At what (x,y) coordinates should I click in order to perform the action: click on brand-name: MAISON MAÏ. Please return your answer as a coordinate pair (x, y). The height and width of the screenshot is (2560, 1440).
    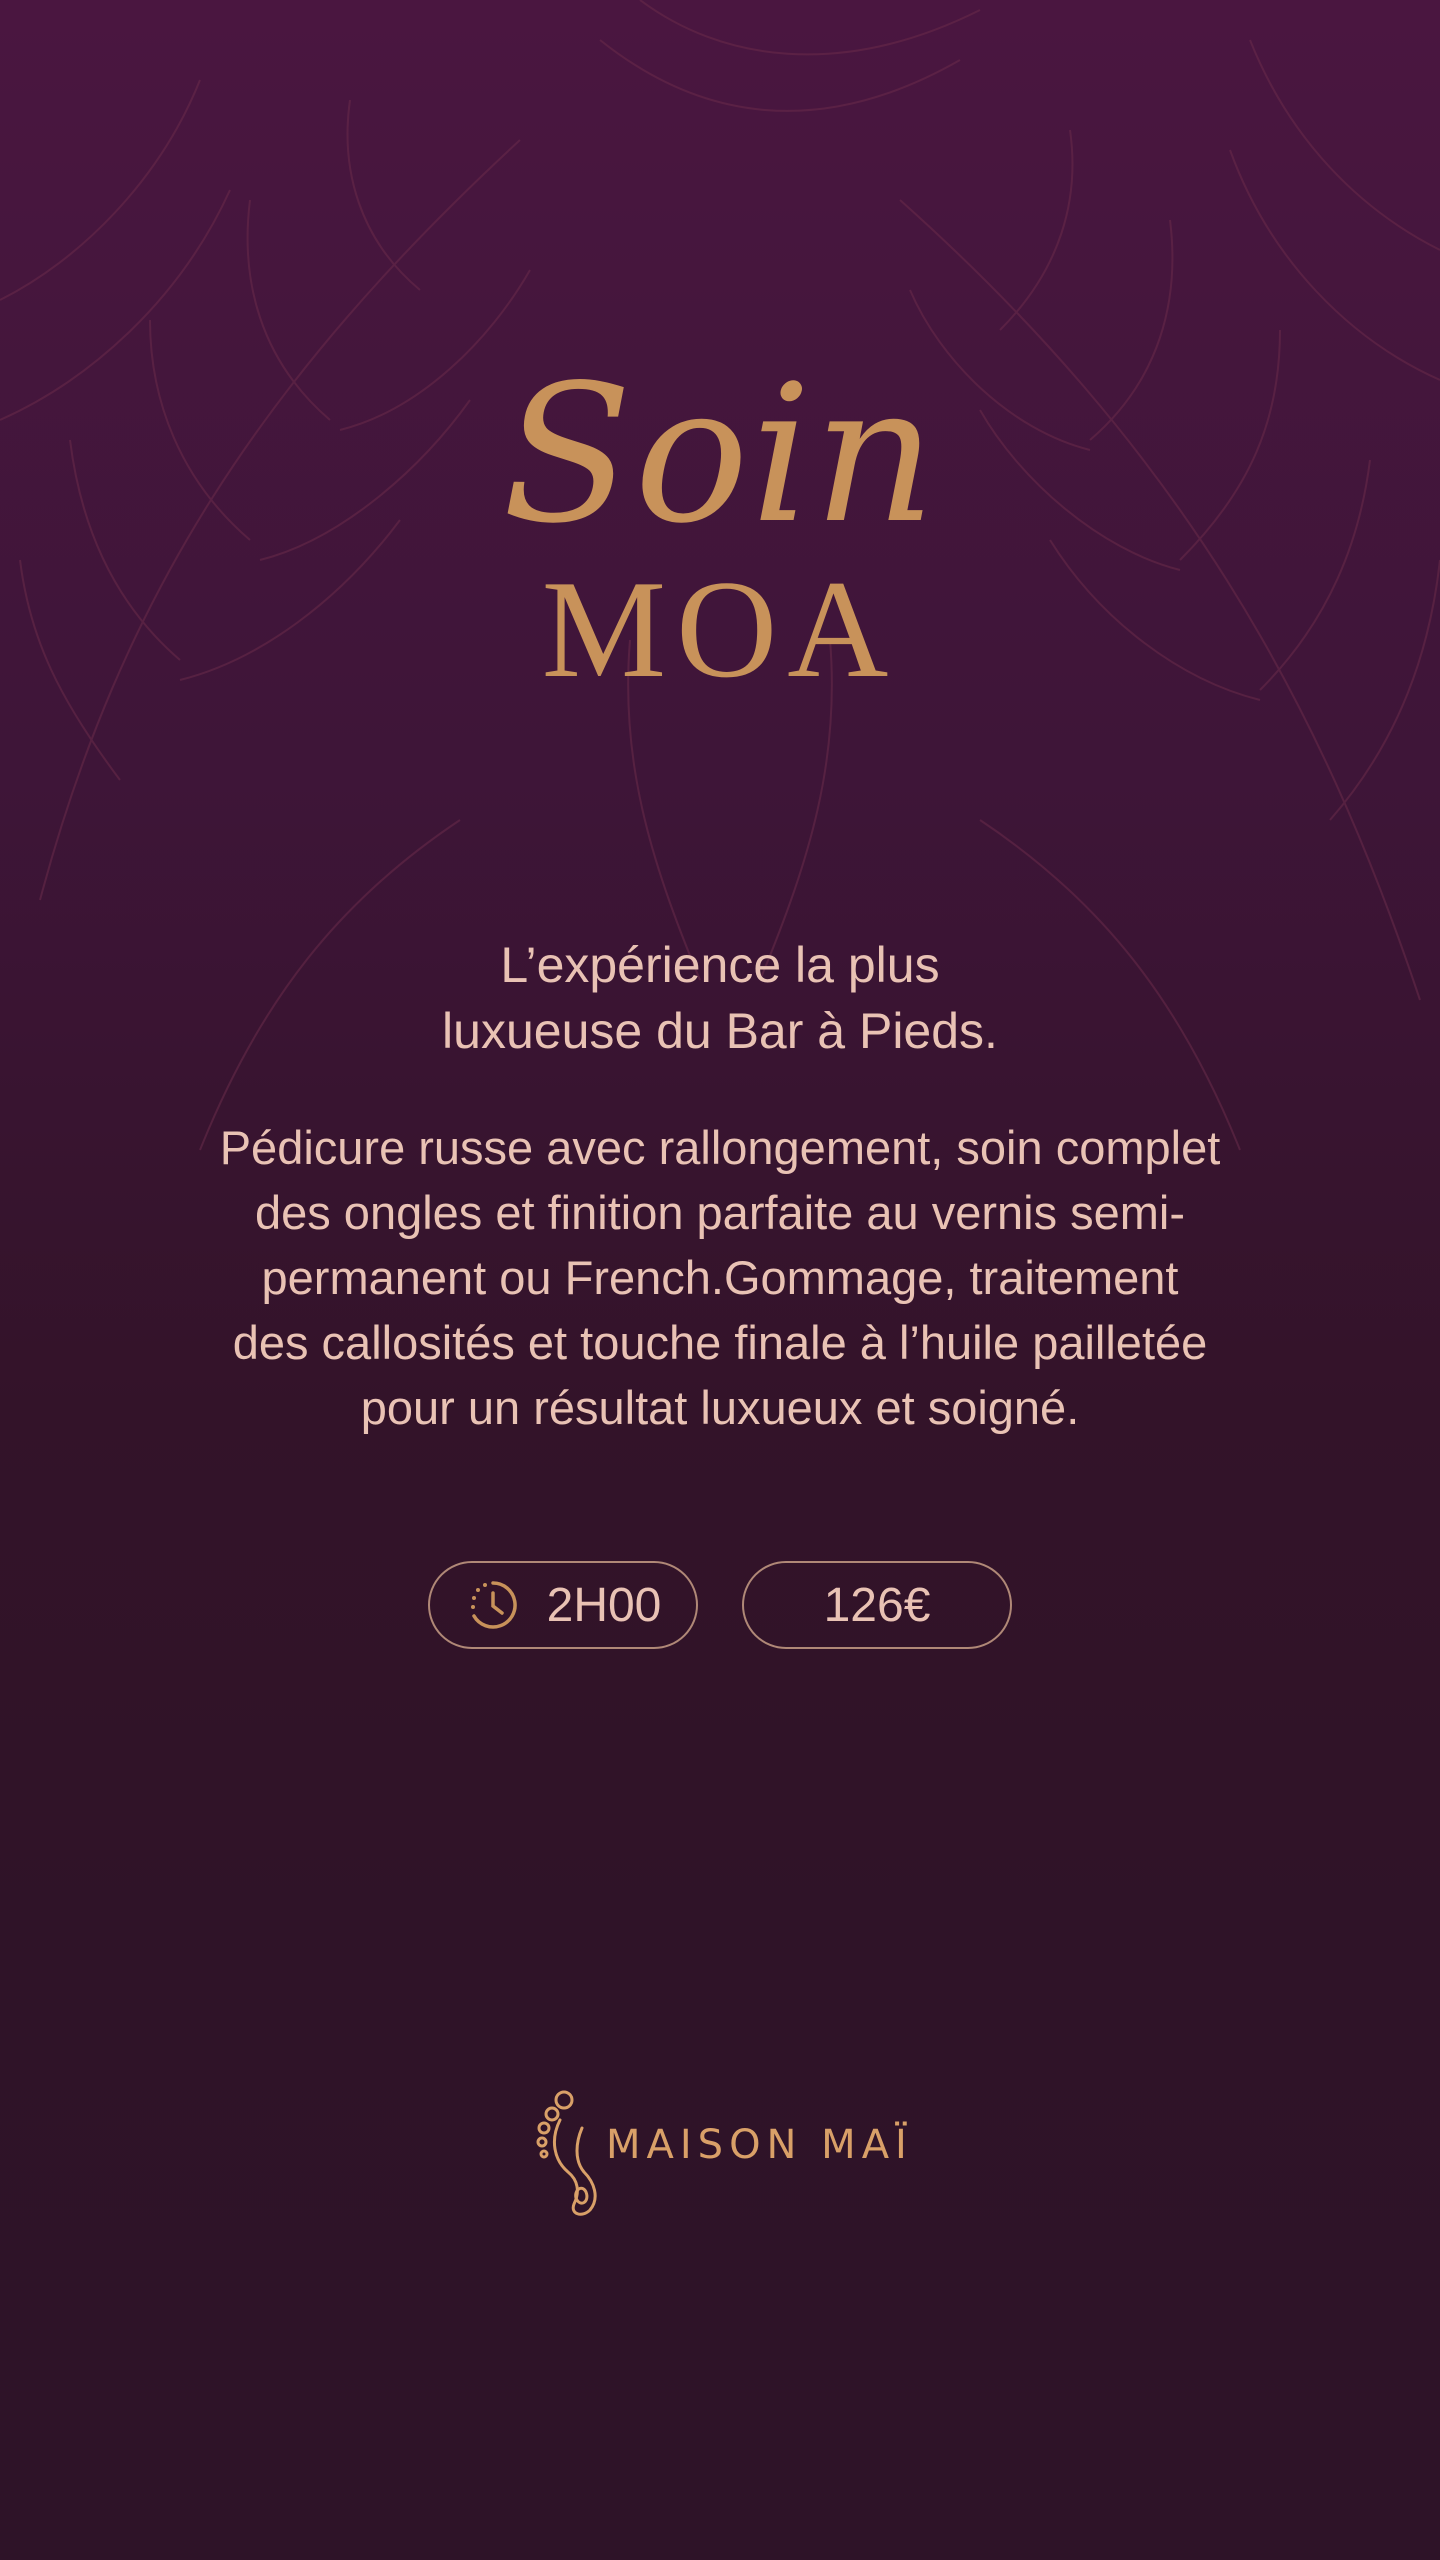
    Looking at the image, I should click on (759, 2145).